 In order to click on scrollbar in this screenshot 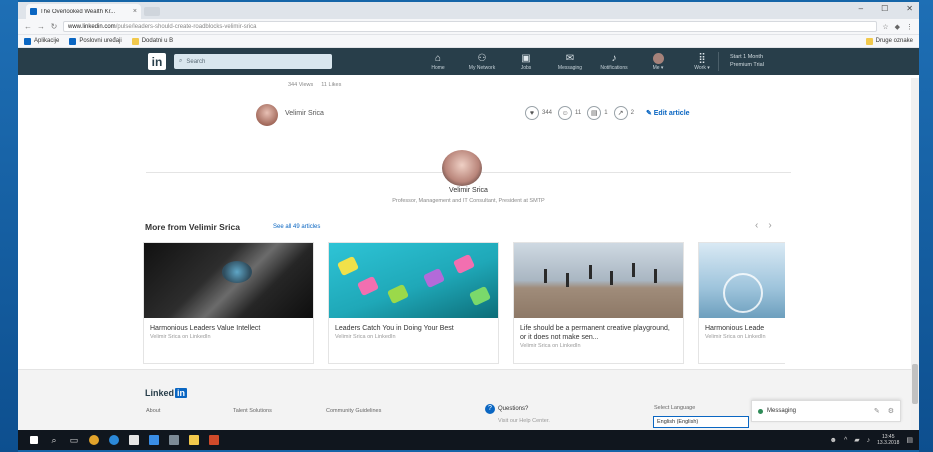, I will do `click(915, 254)`.